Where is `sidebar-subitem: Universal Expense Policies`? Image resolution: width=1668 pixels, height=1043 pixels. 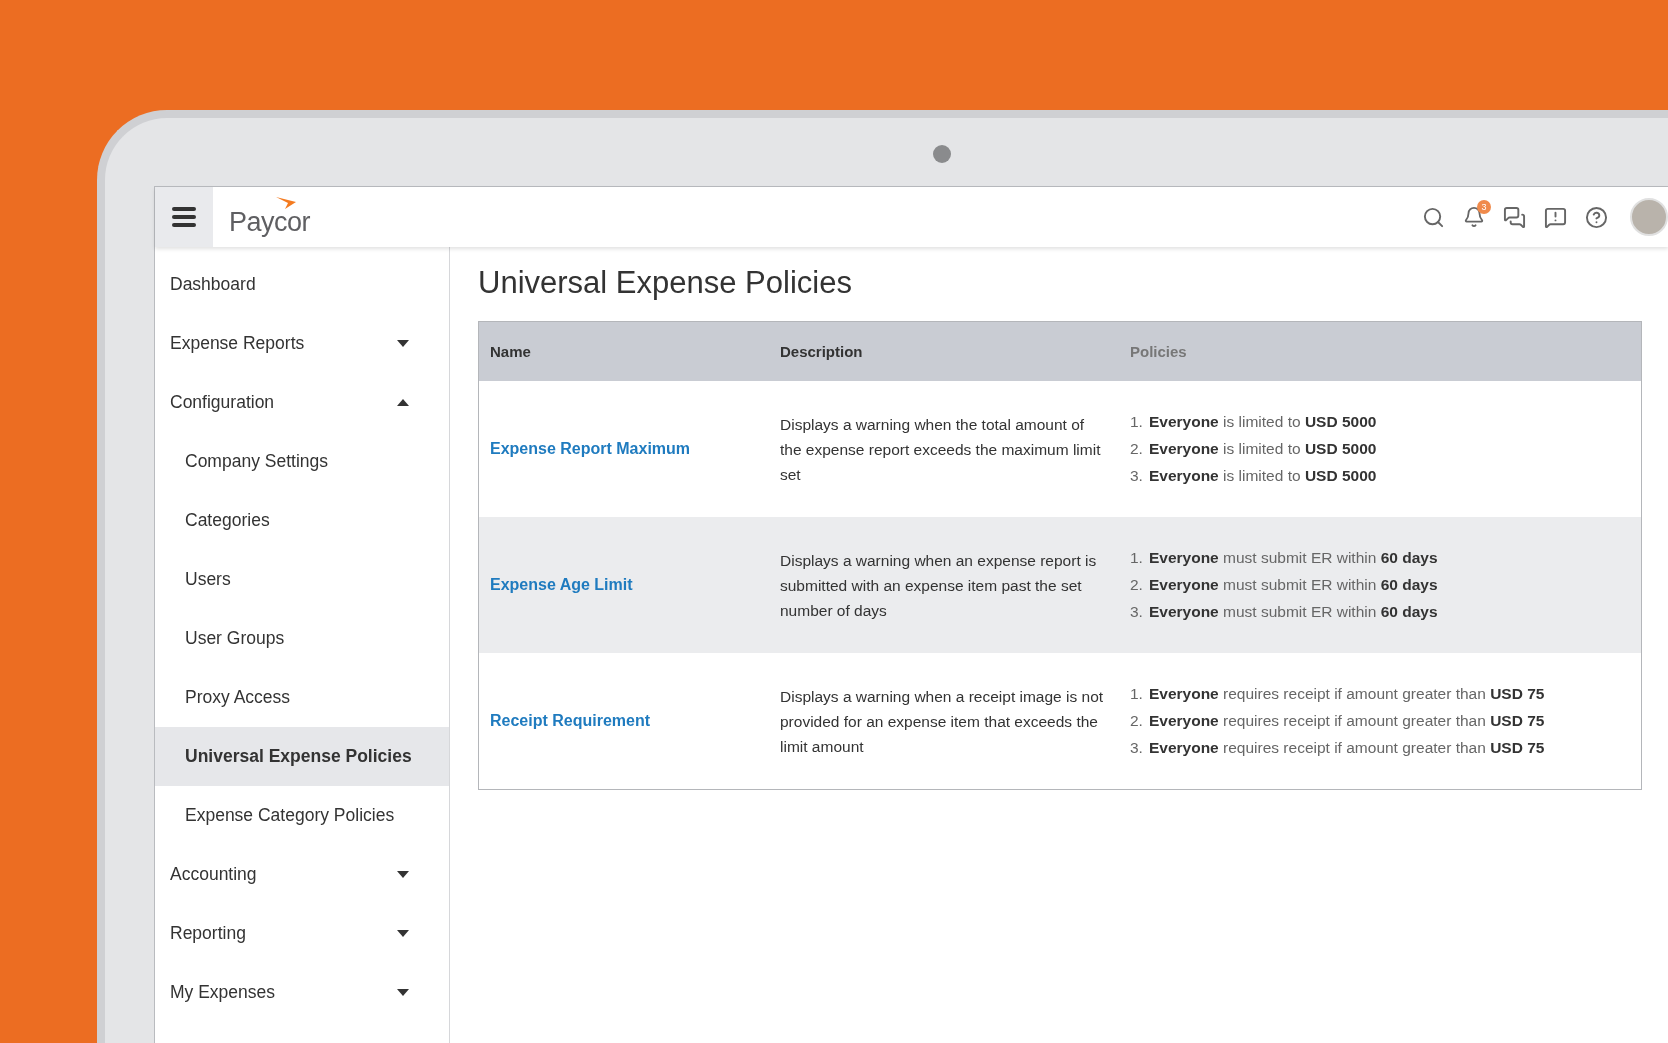
sidebar-subitem: Universal Expense Policies is located at coordinates (302, 756).